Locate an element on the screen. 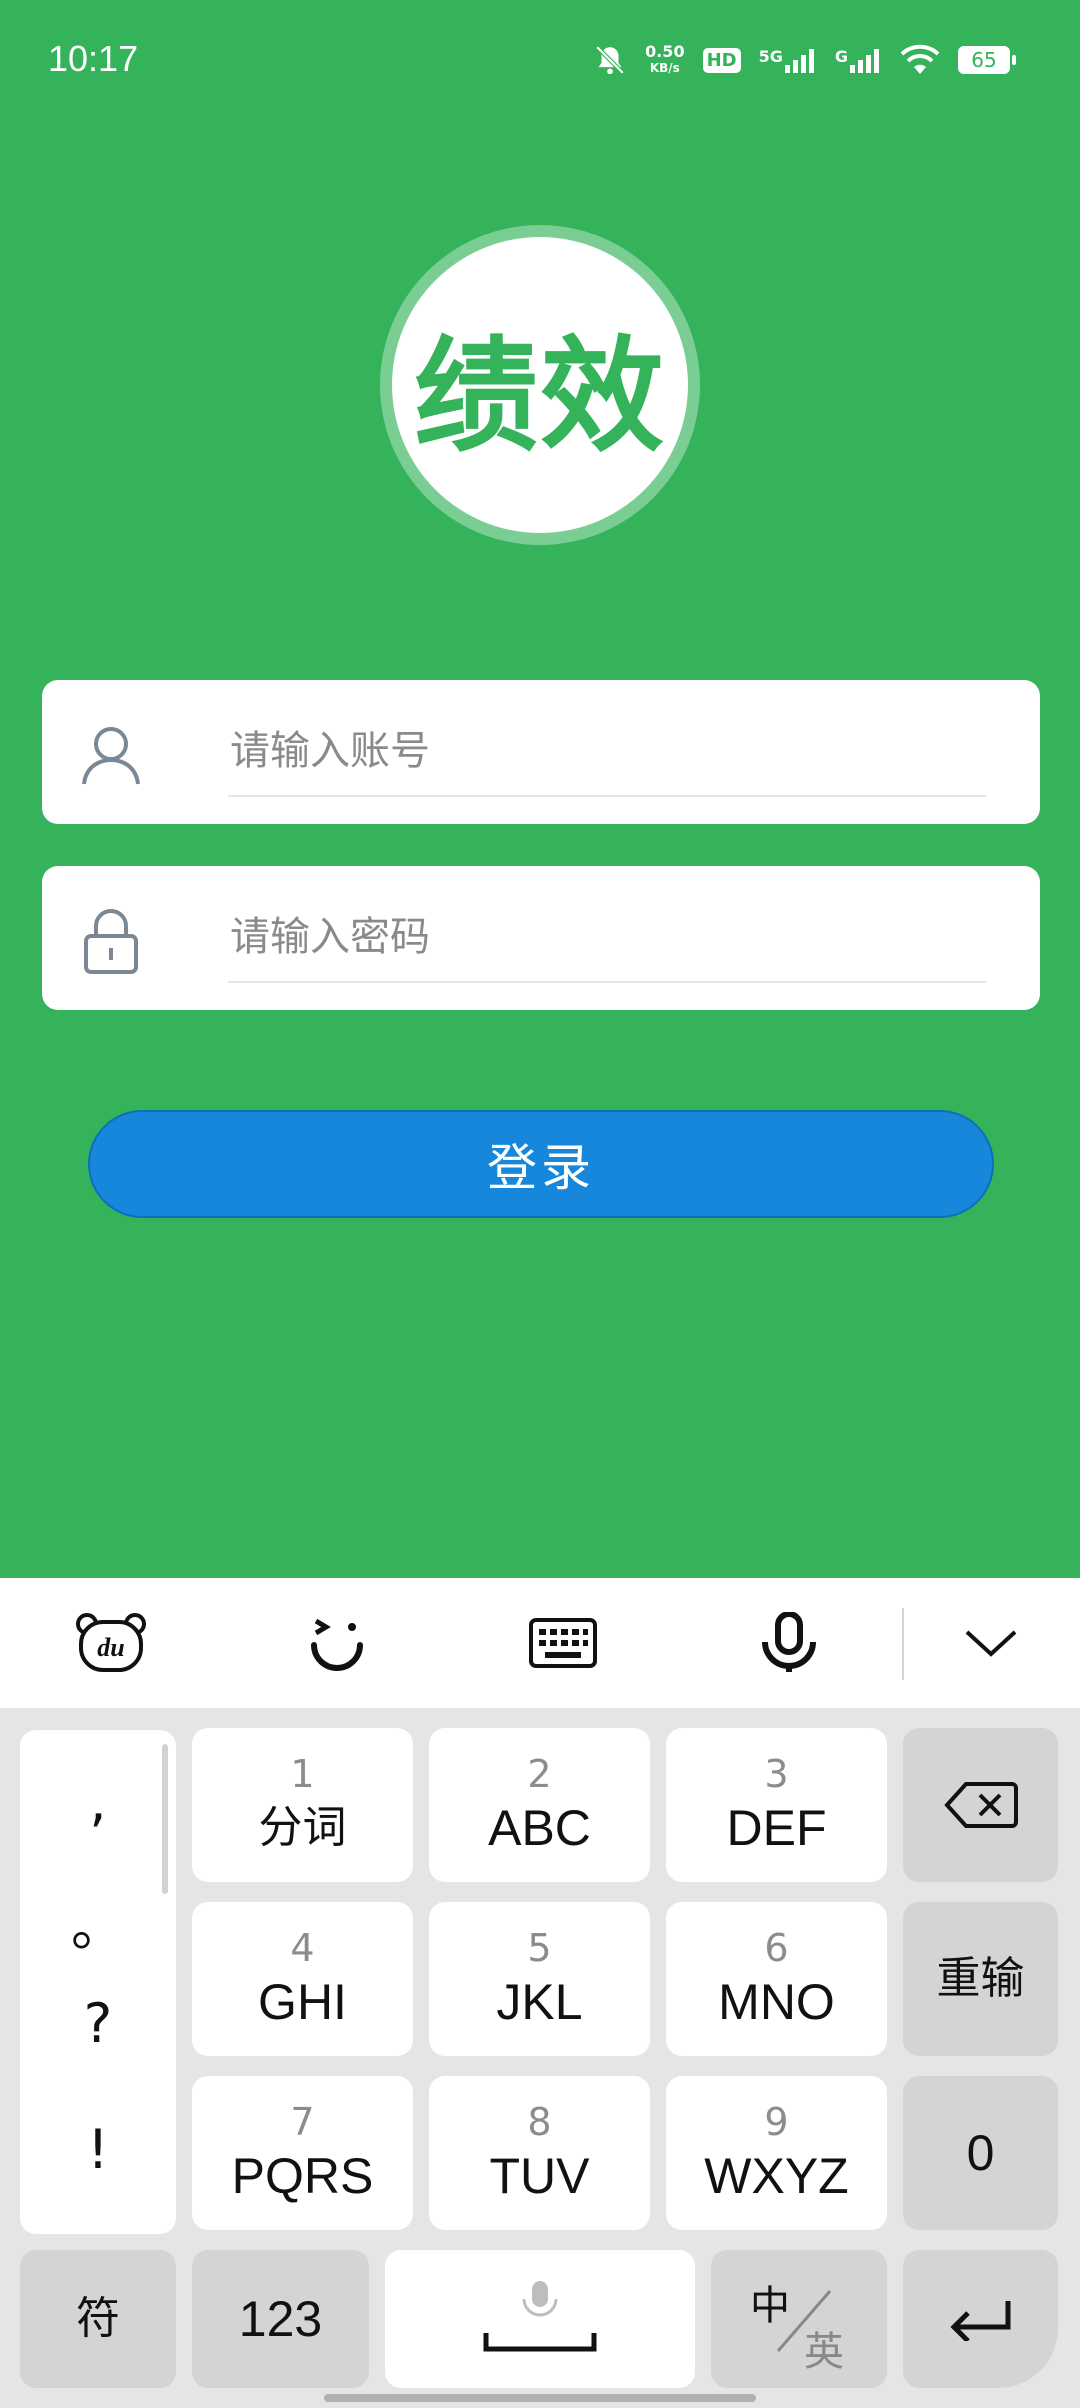 The image size is (1080, 2408). language-switch-key: 中 英 is located at coordinates (799, 2319).